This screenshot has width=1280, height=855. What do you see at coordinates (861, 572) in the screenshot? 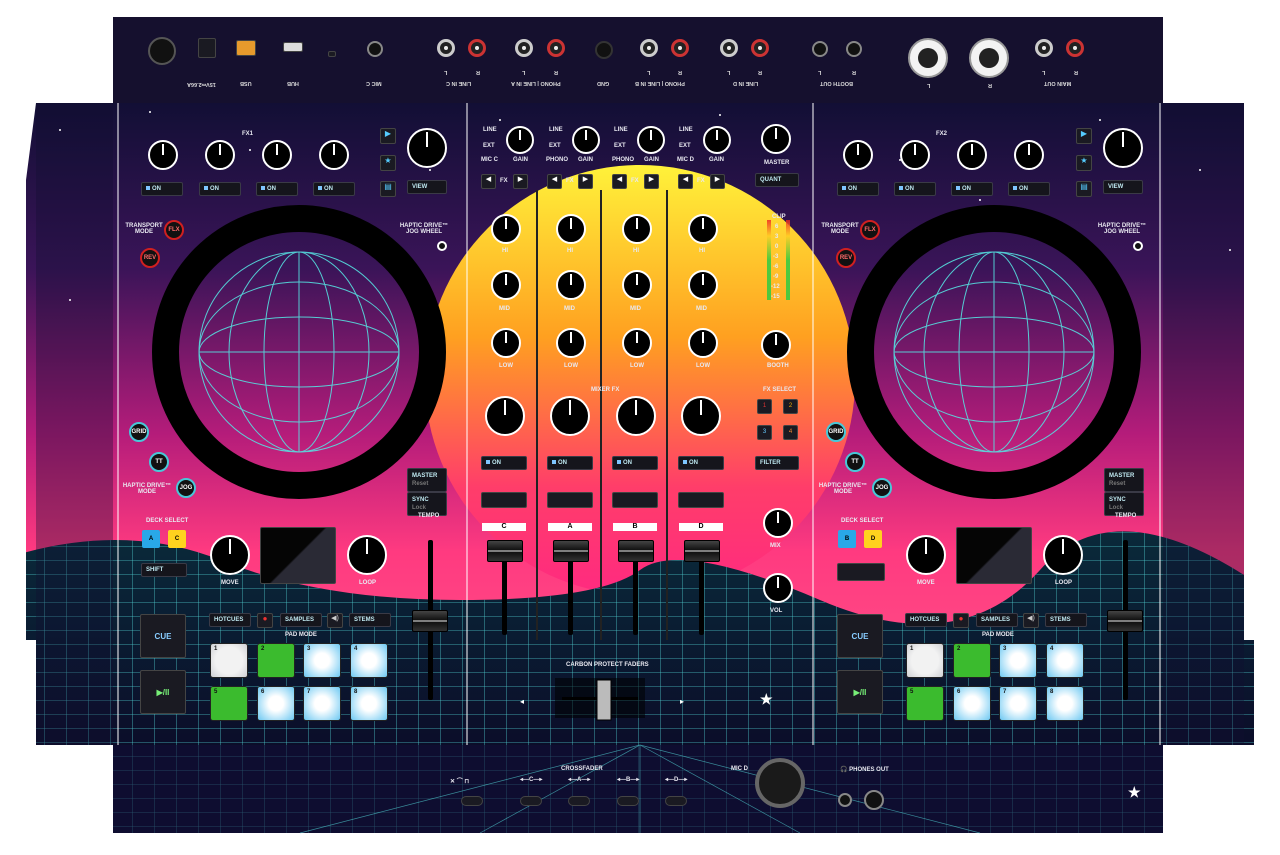
I see `right-shift-button` at bounding box center [861, 572].